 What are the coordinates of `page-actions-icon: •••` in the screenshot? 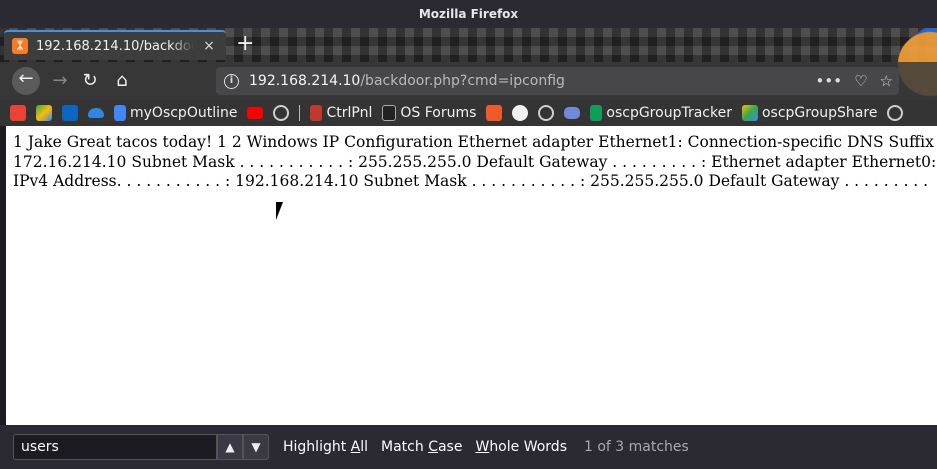 It's located at (829, 81).